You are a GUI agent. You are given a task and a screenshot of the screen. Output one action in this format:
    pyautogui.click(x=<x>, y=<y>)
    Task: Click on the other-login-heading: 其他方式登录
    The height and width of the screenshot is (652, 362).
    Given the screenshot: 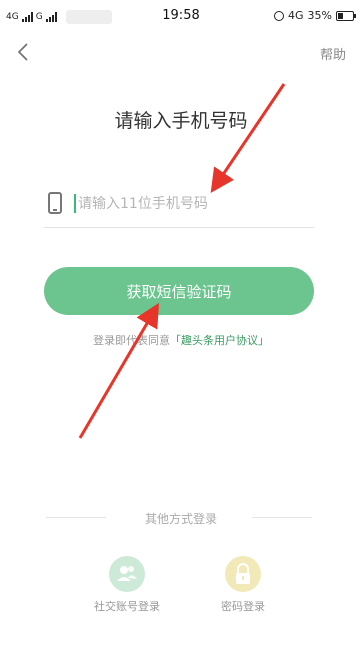 What is the action you would take?
    pyautogui.click(x=180, y=519)
    